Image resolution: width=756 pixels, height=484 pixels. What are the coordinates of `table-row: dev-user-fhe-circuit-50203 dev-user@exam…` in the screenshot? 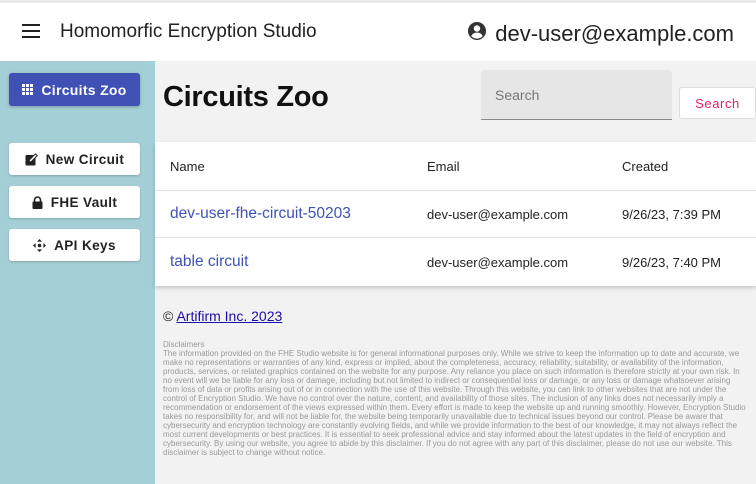 It's located at (455, 214).